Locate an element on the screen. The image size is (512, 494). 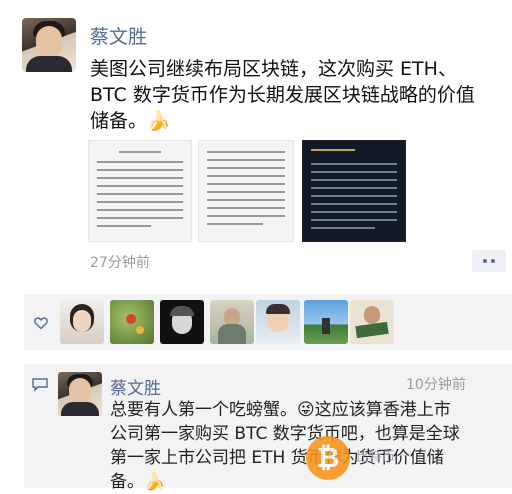
comment-text-line: 备。🍌 is located at coordinates (138, 482).